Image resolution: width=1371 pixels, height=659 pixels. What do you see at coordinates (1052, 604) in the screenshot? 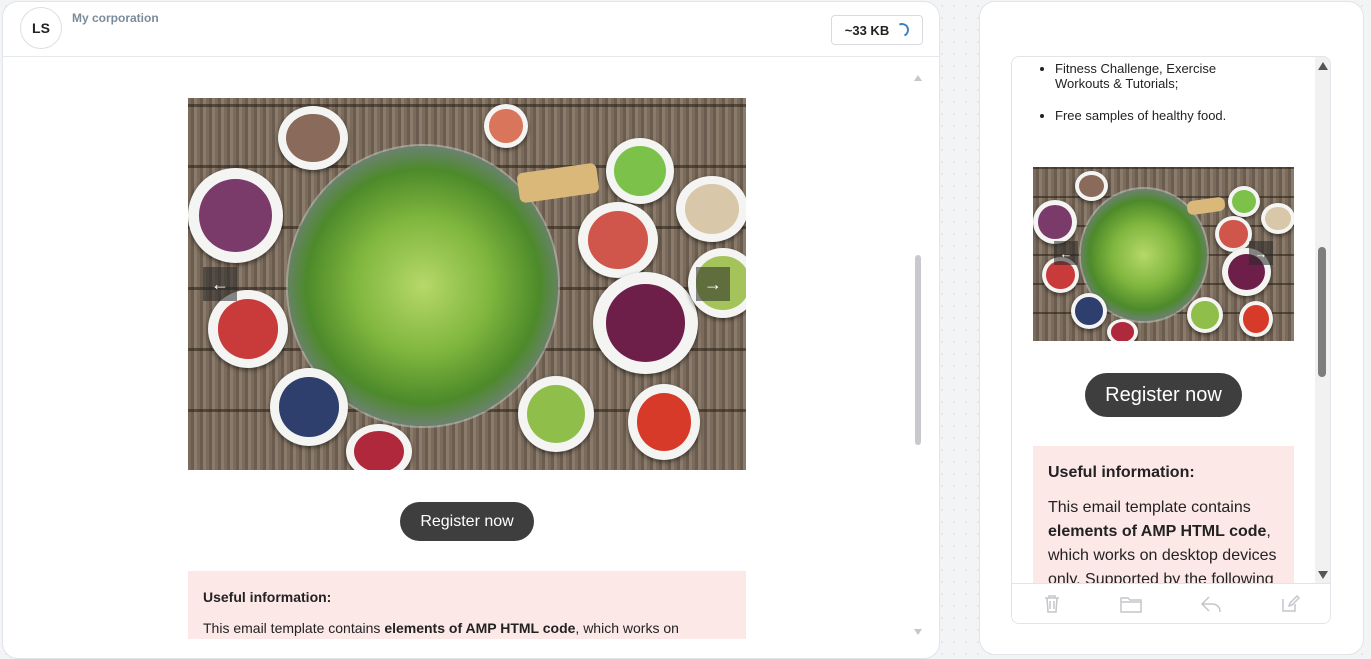
I see `trash-icon` at bounding box center [1052, 604].